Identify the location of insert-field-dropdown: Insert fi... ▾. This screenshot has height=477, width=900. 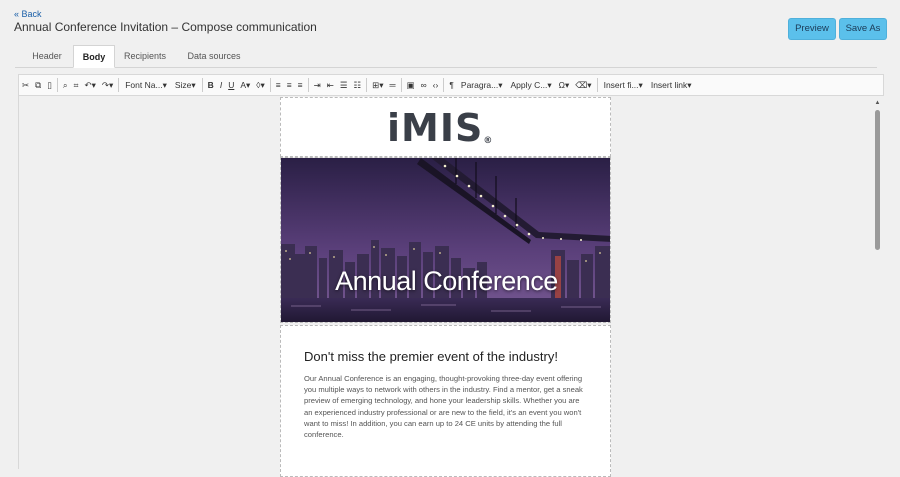
(623, 85).